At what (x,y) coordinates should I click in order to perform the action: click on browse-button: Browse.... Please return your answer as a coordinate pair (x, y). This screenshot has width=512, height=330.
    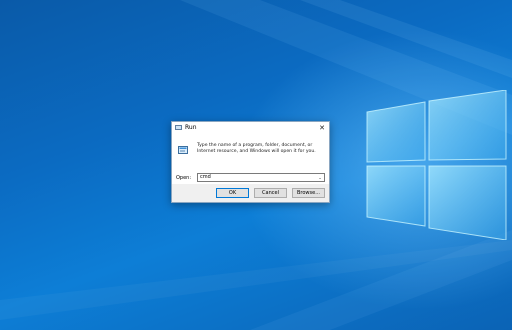
    Looking at the image, I should click on (308, 193).